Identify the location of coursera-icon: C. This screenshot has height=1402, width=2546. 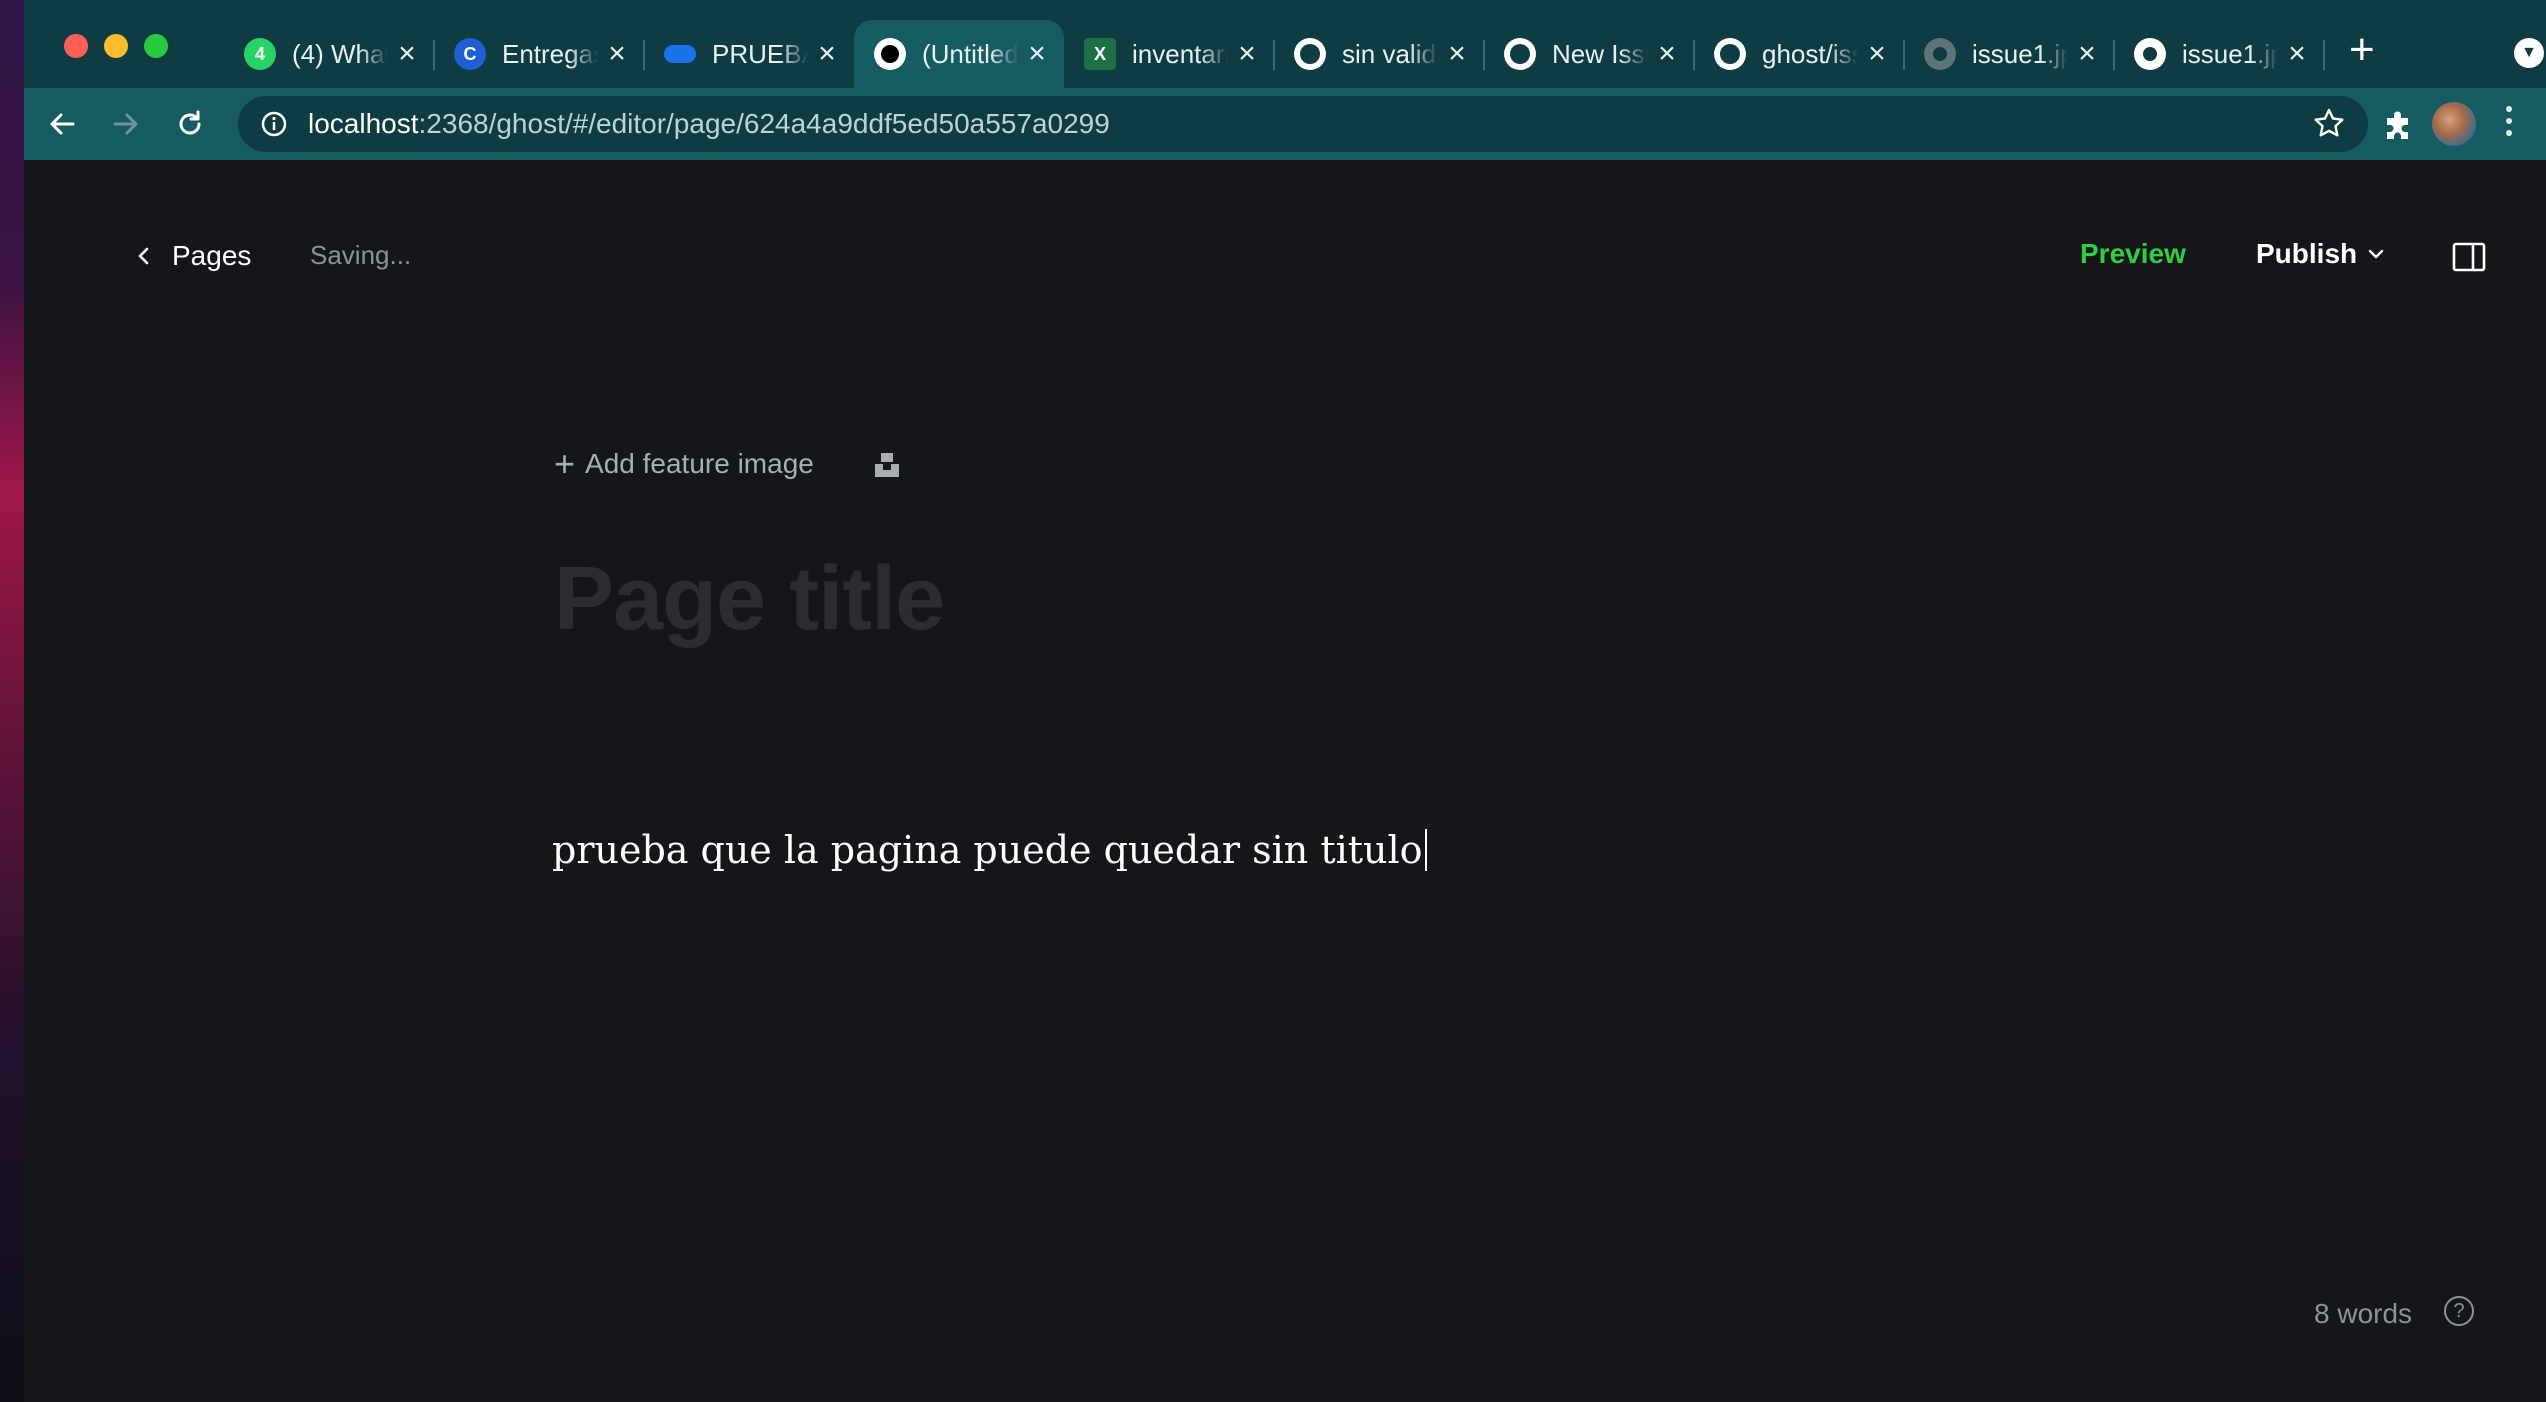
(470, 54).